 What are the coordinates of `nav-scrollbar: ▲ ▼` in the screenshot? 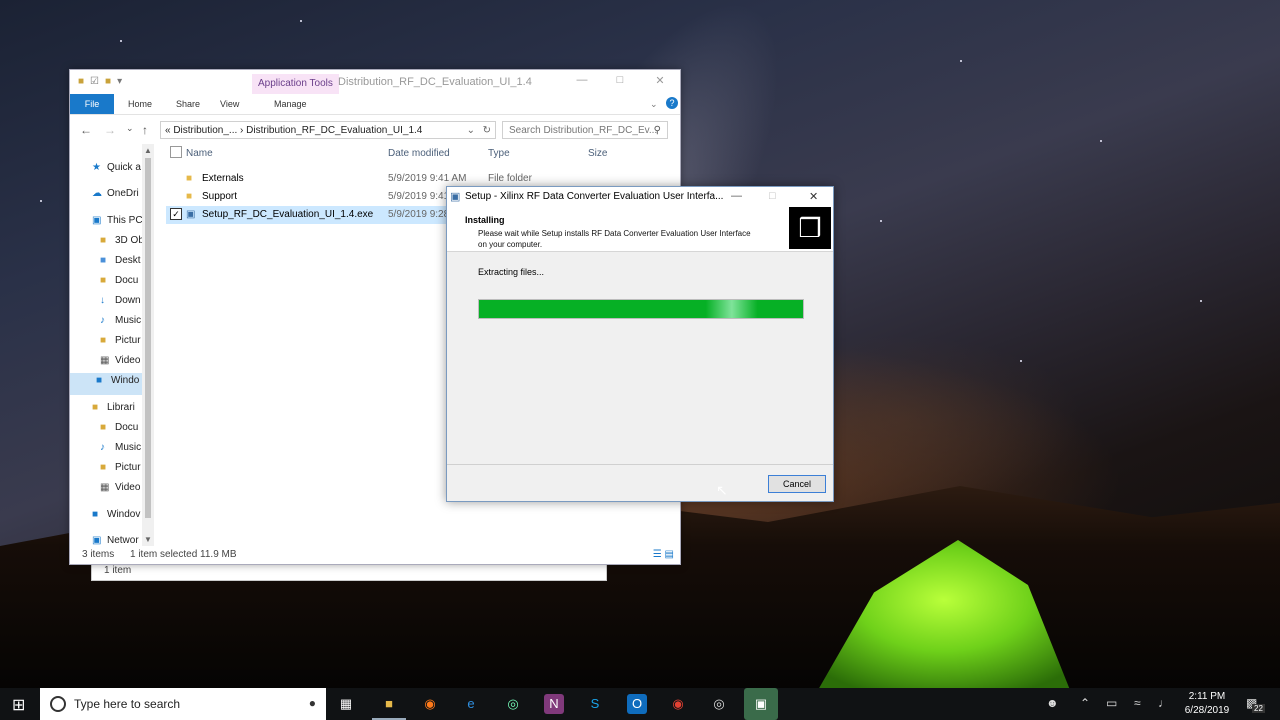 It's located at (148, 345).